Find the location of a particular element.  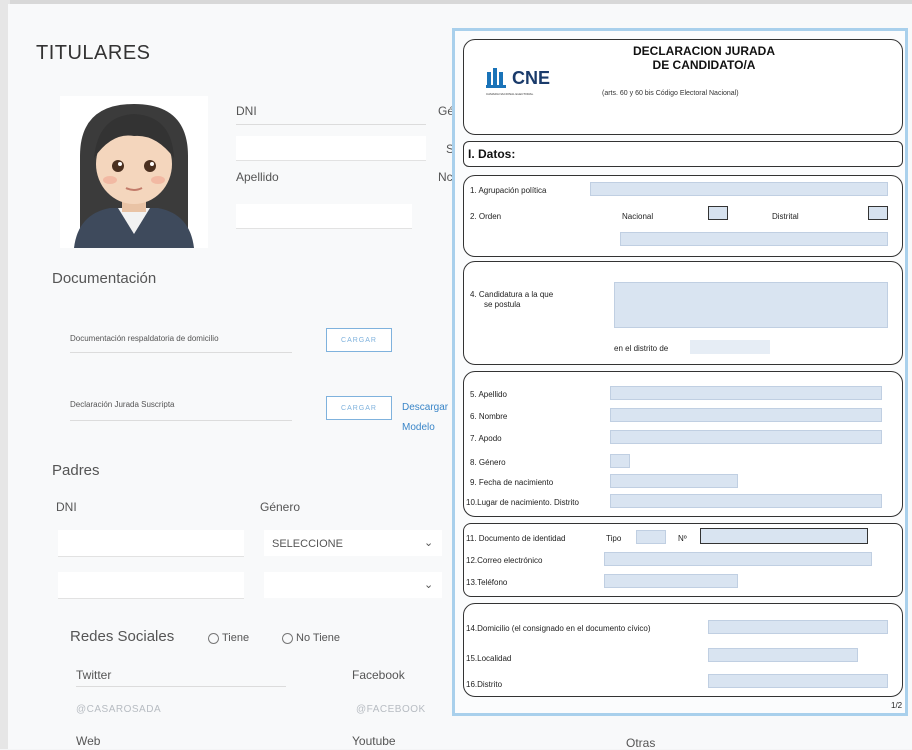

nacional-checkbox is located at coordinates (718, 213).